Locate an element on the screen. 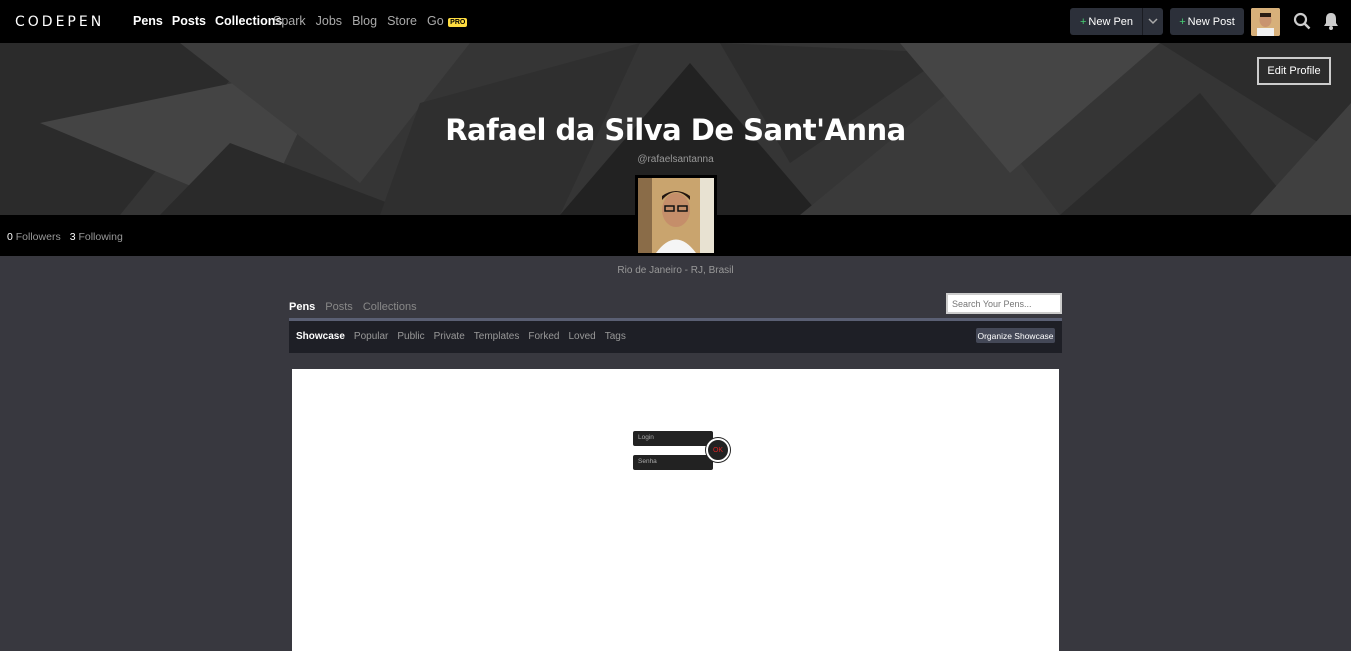 This screenshot has height=651, width=1351. edit-profile-label: Edit Profile is located at coordinates (1294, 71).